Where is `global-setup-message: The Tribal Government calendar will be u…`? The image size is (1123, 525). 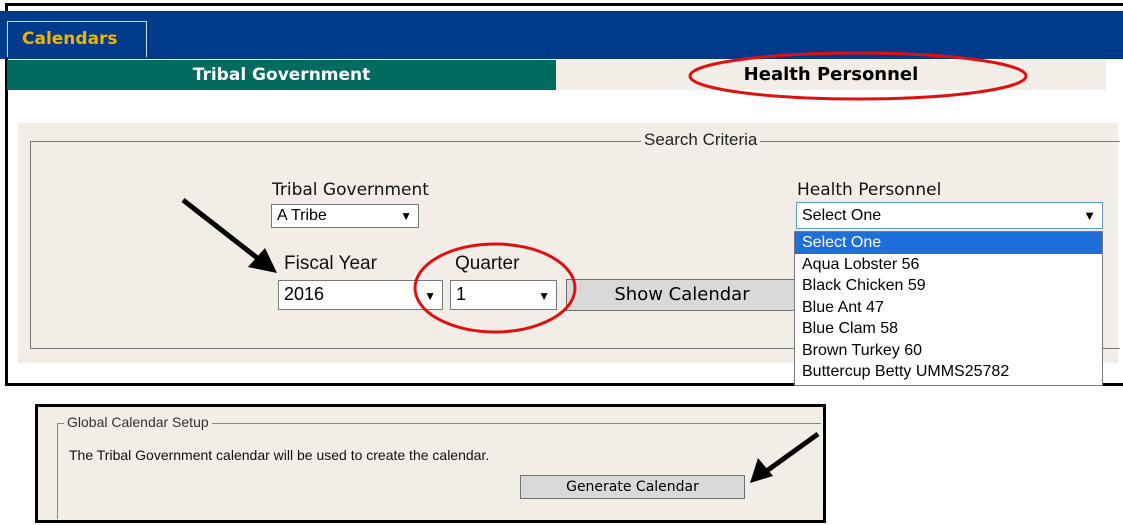 global-setup-message: The Tribal Government calendar will be u… is located at coordinates (279, 455).